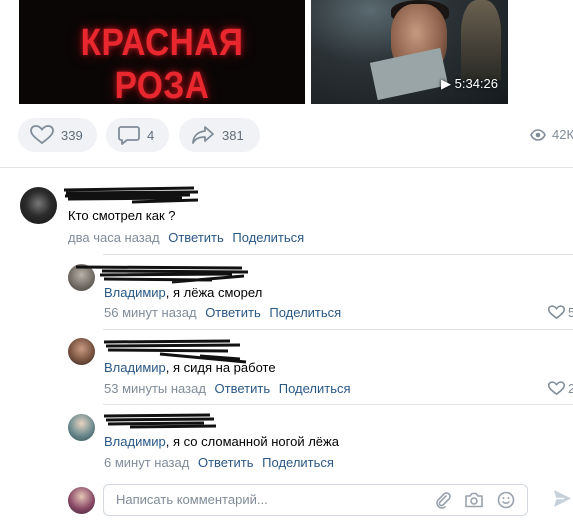 This screenshot has width=573, height=529. What do you see at coordinates (562, 134) in the screenshot?
I see `view-count: 42К` at bounding box center [562, 134].